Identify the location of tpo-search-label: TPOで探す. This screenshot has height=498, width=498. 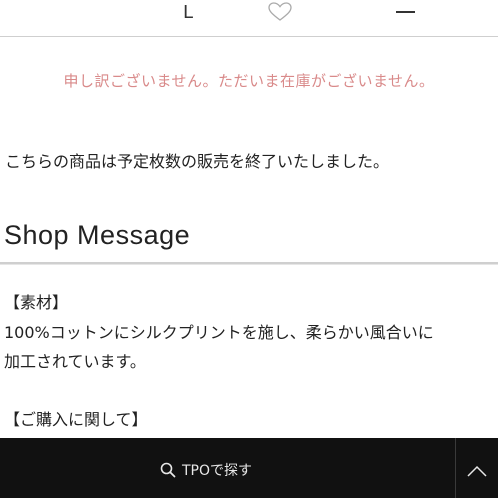
(217, 471).